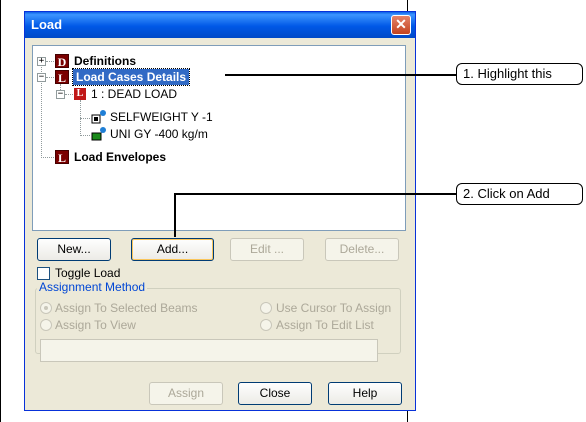 The image size is (586, 422). Describe the element at coordinates (0, 211) in the screenshot. I see `figure-border-left` at that location.